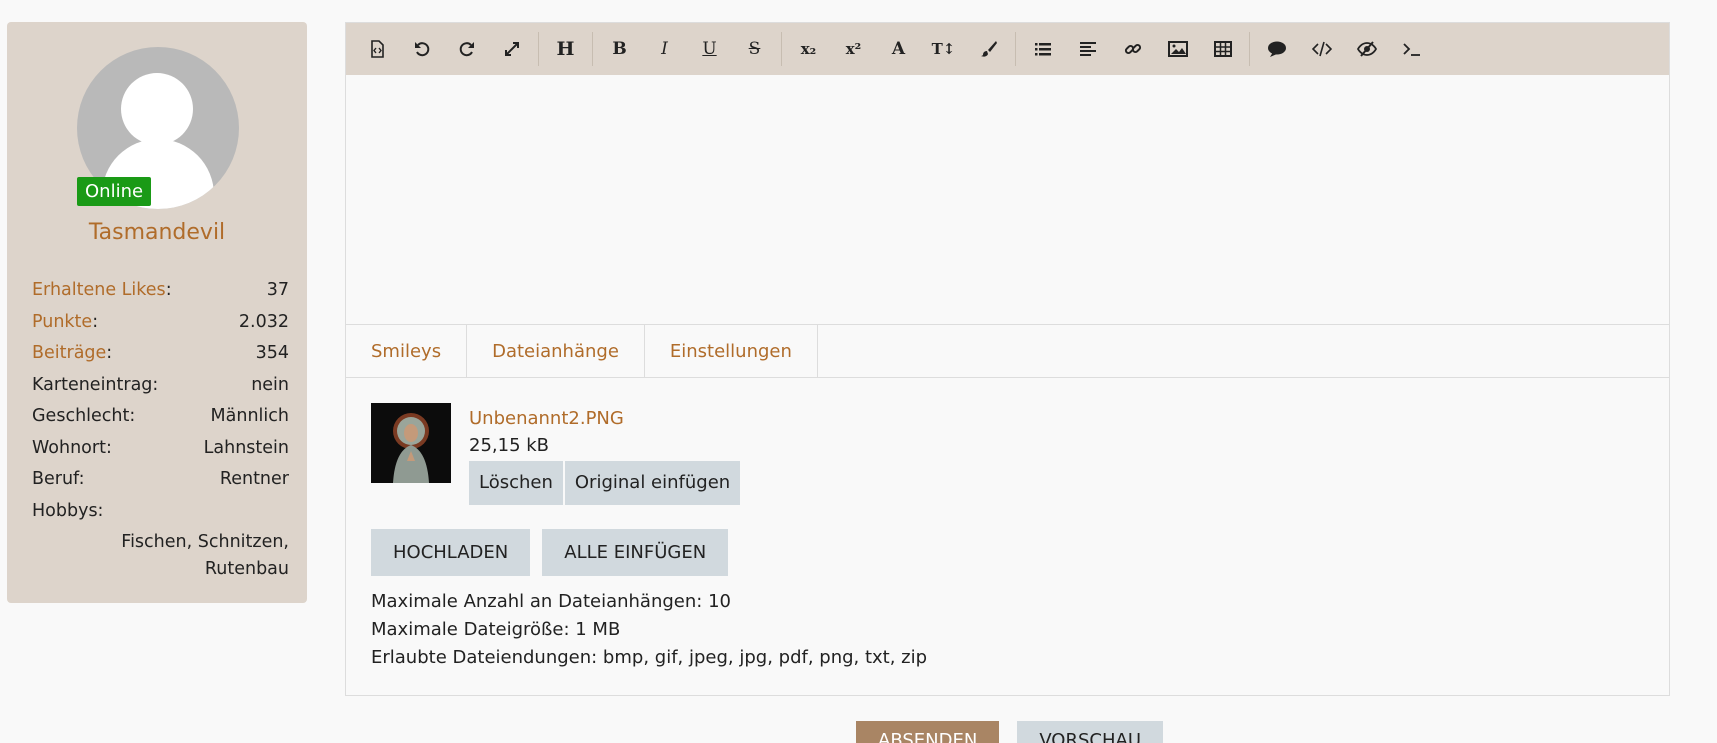  What do you see at coordinates (69, 447) in the screenshot?
I see `stat-label-location: Wohnort` at bounding box center [69, 447].